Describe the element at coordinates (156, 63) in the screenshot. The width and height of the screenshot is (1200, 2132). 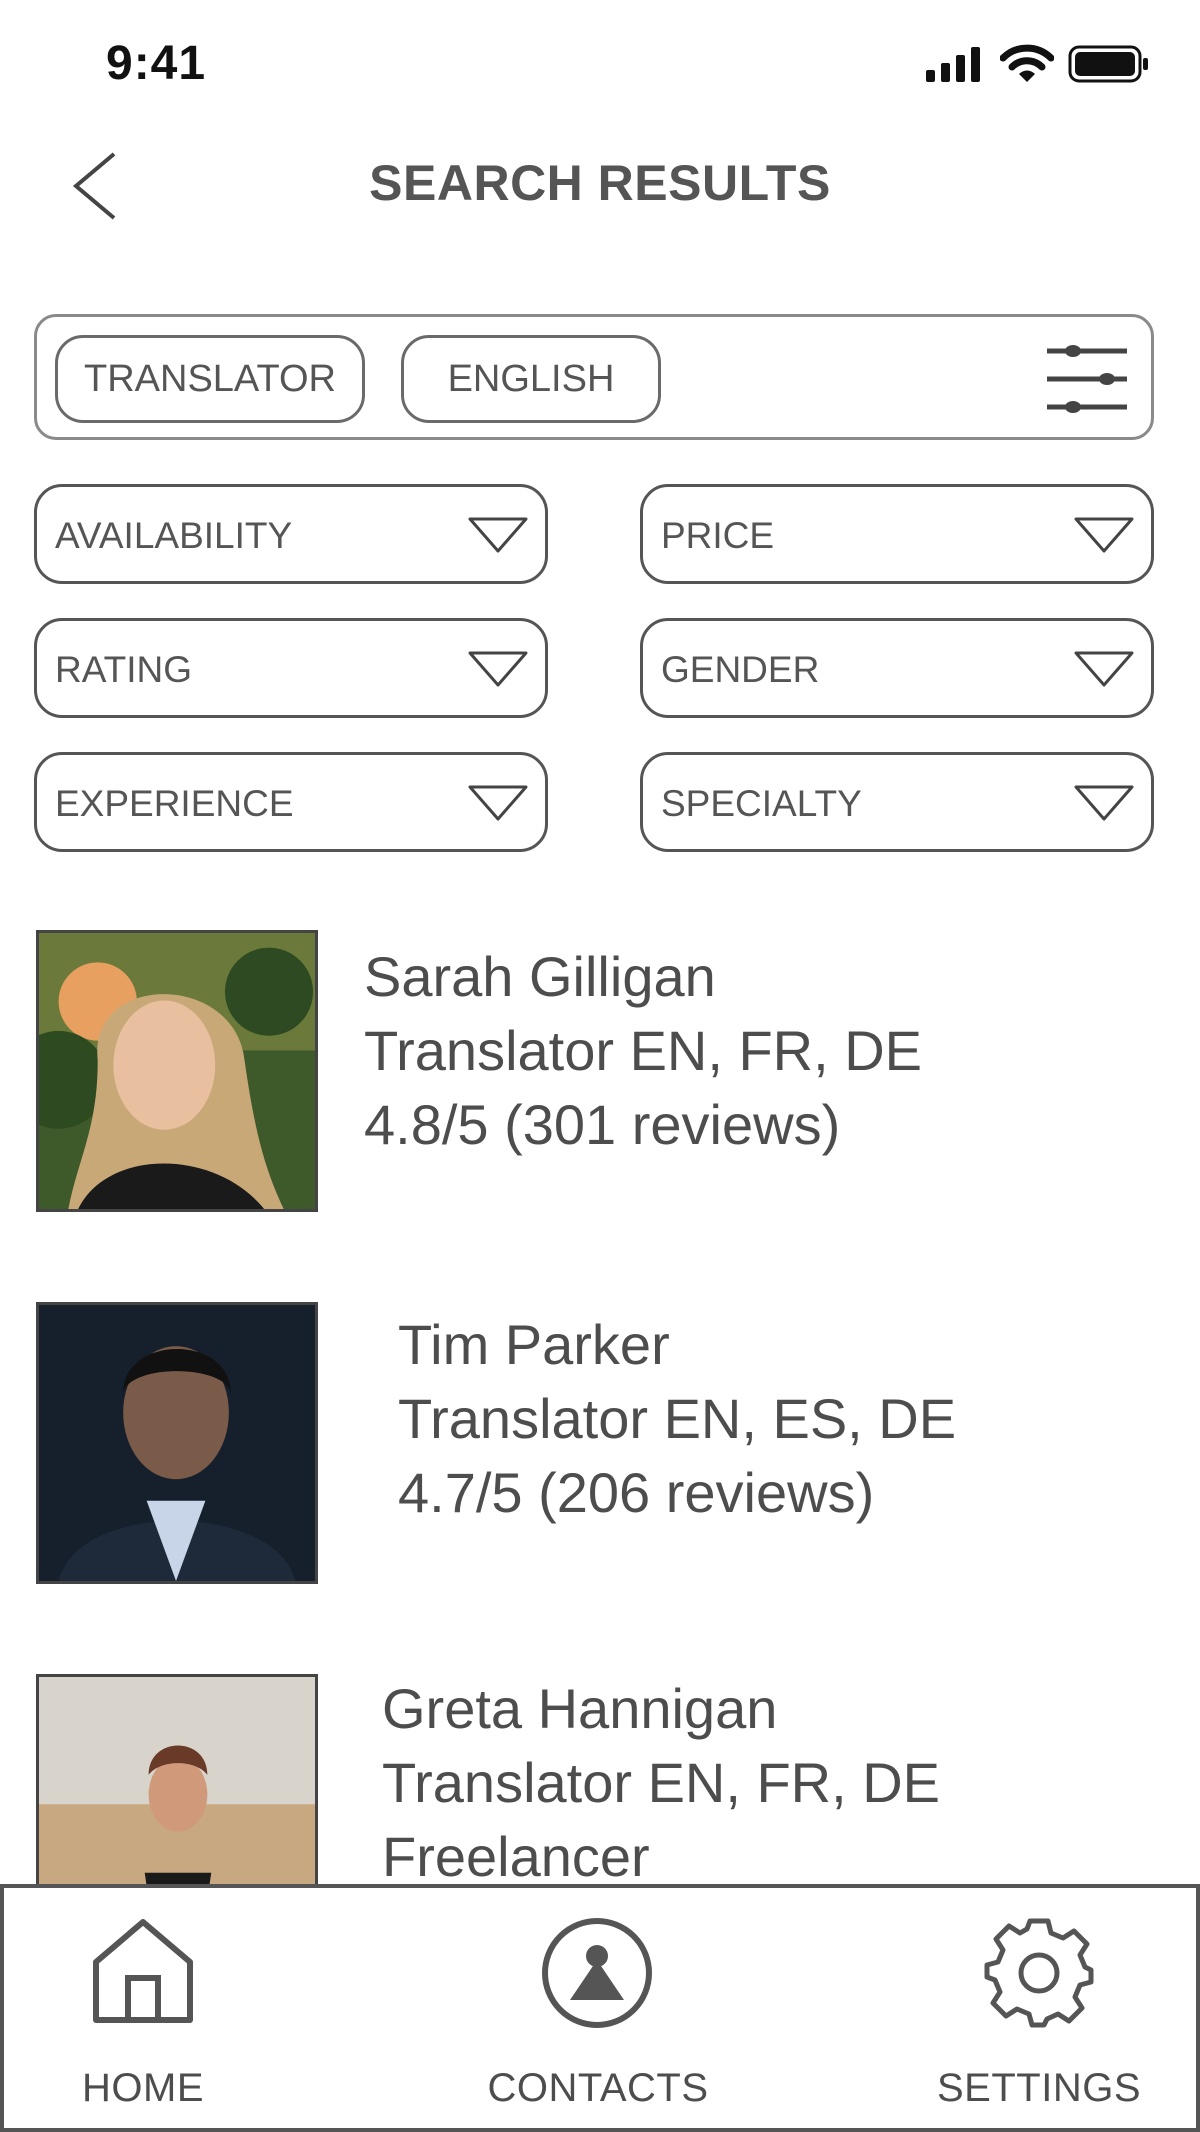
I see `status-time: 9:41` at that location.